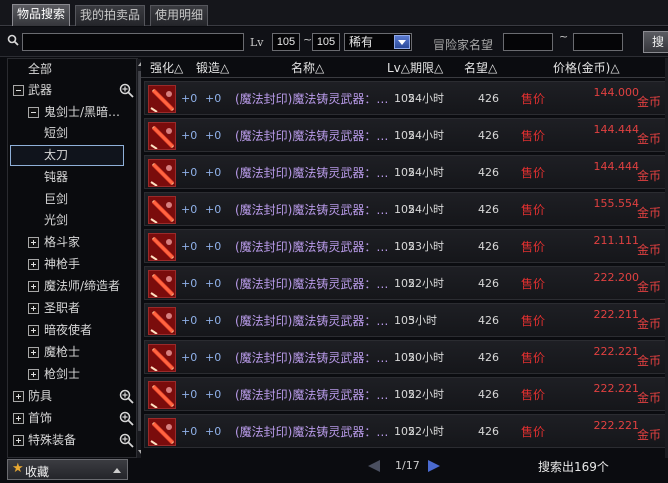 The width and height of the screenshot is (668, 483). Describe the element at coordinates (326, 42) in the screenshot. I see `level-max-input` at that location.